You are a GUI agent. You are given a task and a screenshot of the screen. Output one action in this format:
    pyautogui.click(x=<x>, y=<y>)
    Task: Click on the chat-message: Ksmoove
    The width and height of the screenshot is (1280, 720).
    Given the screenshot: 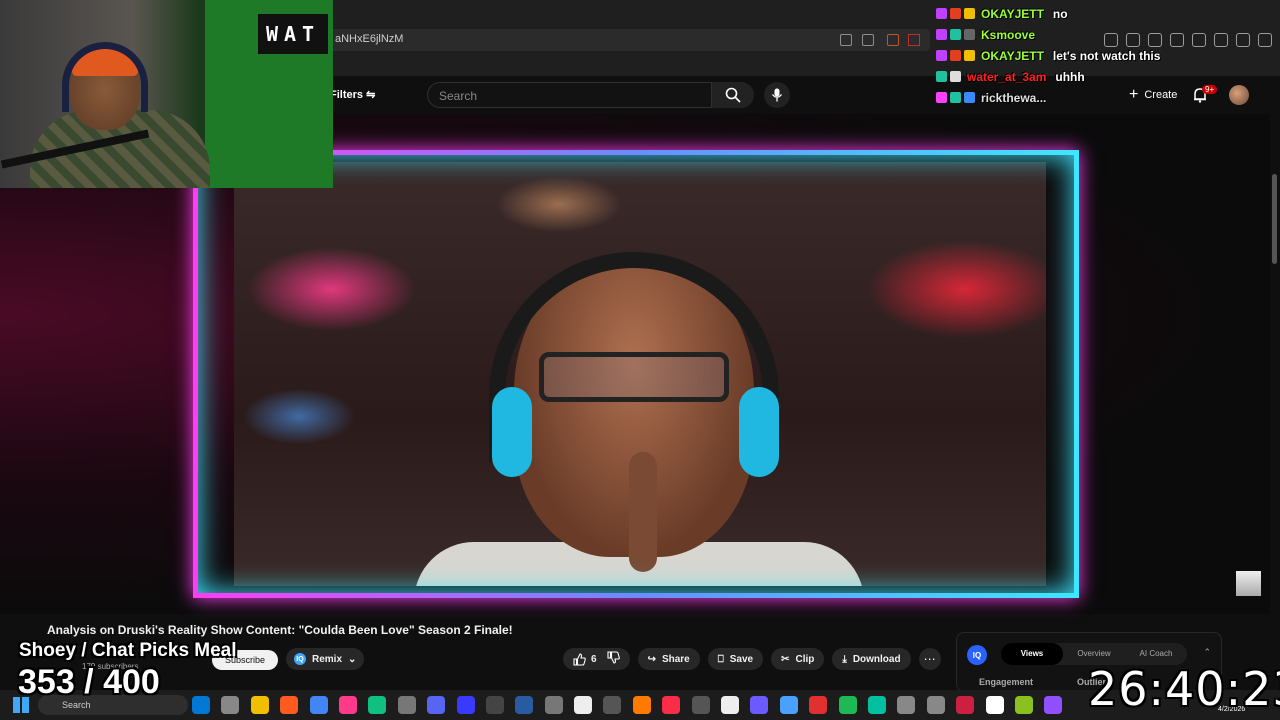 What is the action you would take?
    pyautogui.click(x=1056, y=34)
    